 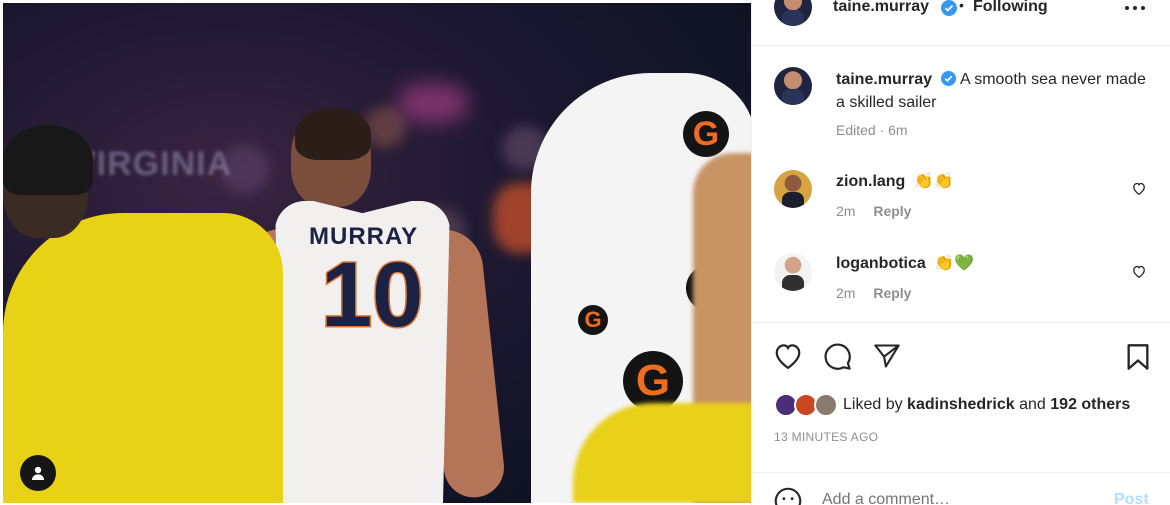 I want to click on post-header: taine.murray • Following, so click(x=961, y=23).